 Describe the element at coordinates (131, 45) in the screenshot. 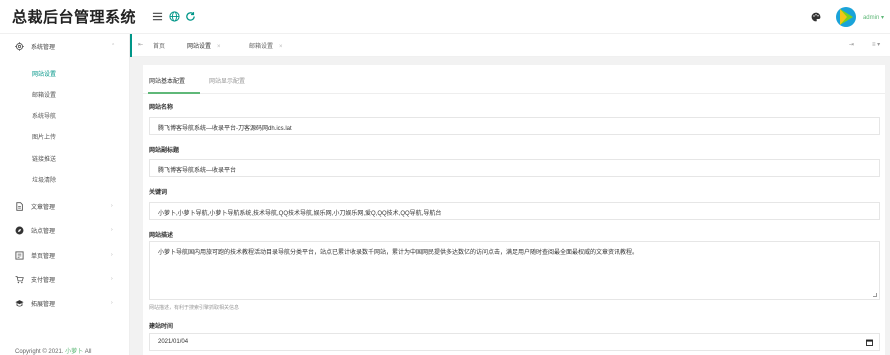

I see `tab-bar-accent` at that location.